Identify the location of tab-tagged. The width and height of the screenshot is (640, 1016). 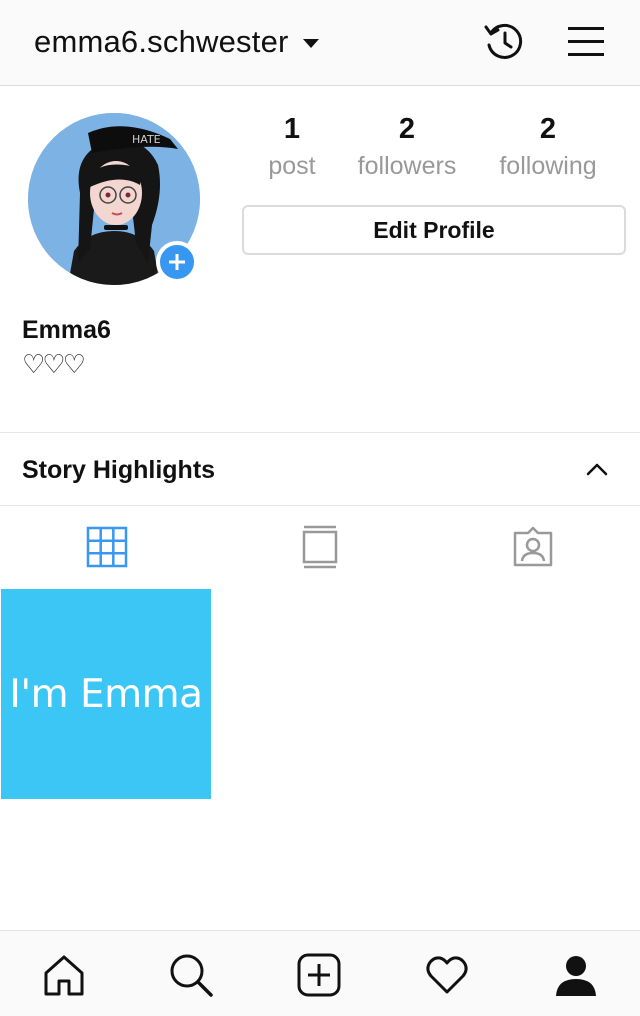
(532, 547).